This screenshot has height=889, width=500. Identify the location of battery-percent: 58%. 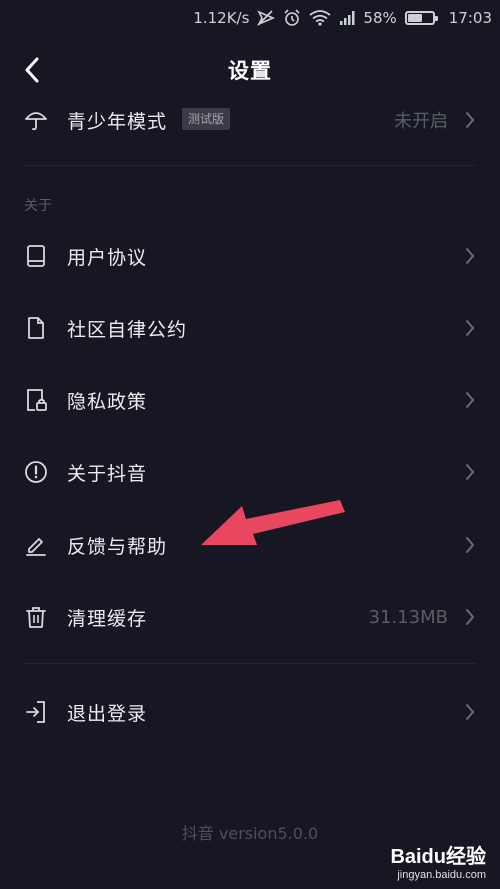
(380, 18).